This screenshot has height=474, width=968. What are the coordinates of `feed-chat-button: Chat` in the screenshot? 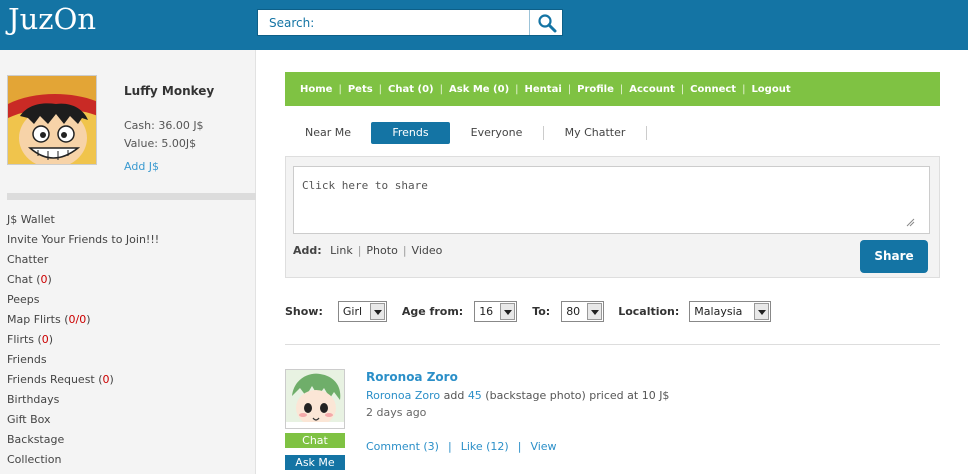 It's located at (315, 440).